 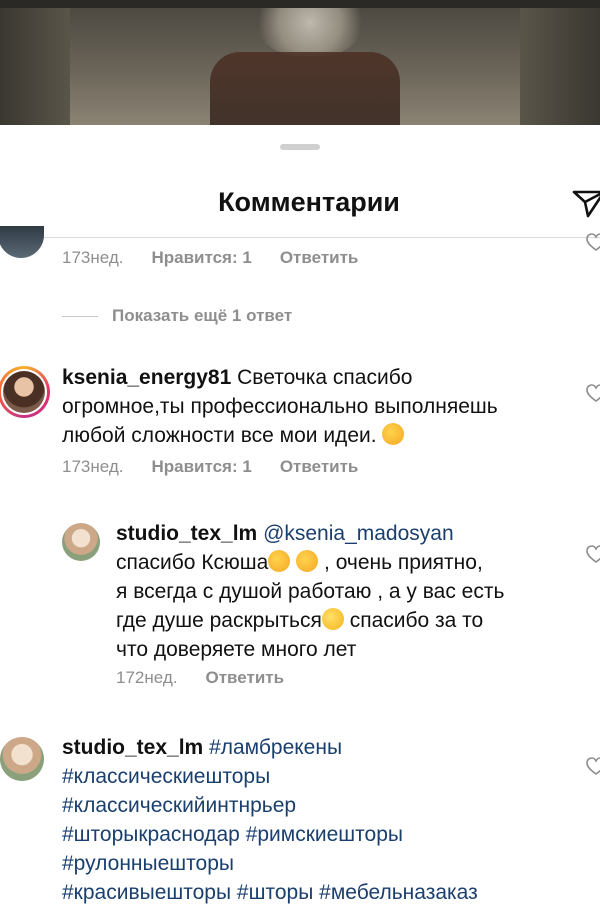 I want to click on hashtag-link: #классическийинтнрьер, so click(x=179, y=805).